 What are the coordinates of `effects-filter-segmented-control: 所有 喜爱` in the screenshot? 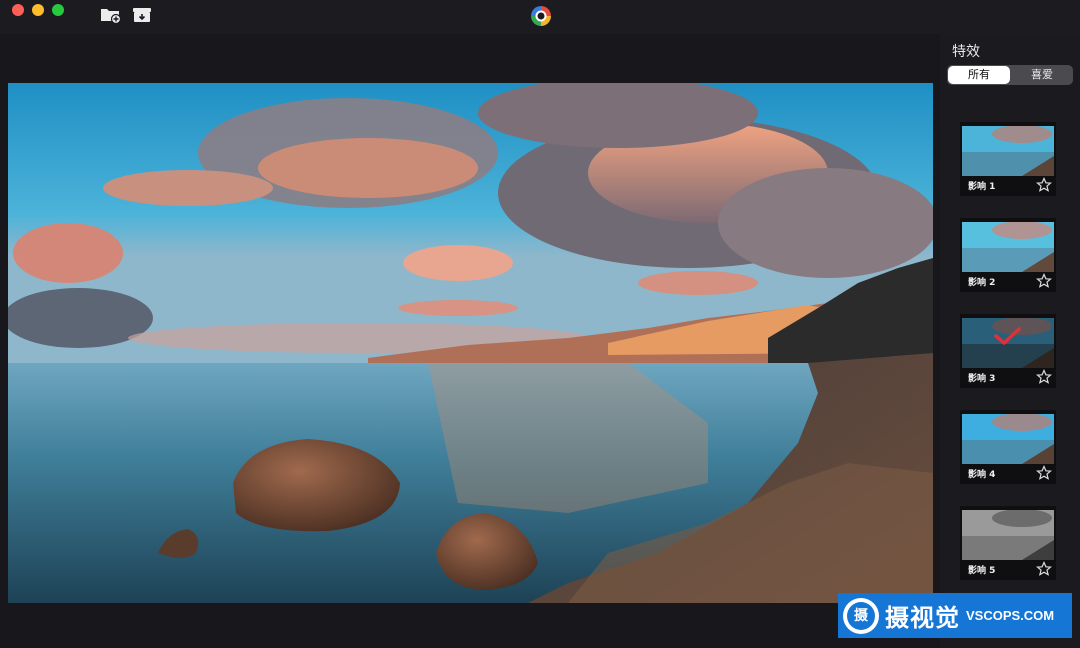 It's located at (1010, 75).